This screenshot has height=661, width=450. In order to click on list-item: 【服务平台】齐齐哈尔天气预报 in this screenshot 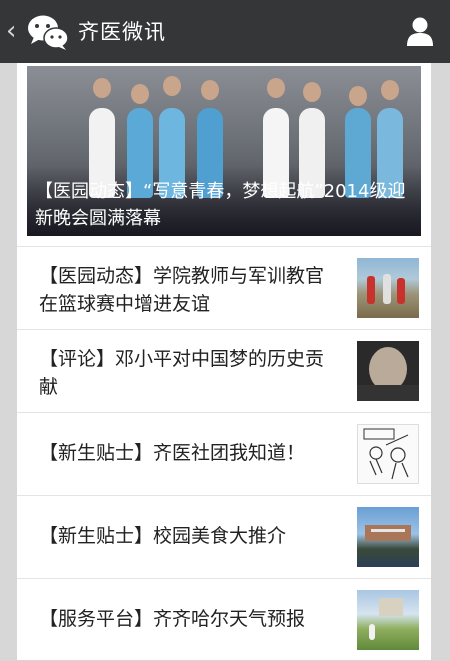, I will do `click(224, 619)`.